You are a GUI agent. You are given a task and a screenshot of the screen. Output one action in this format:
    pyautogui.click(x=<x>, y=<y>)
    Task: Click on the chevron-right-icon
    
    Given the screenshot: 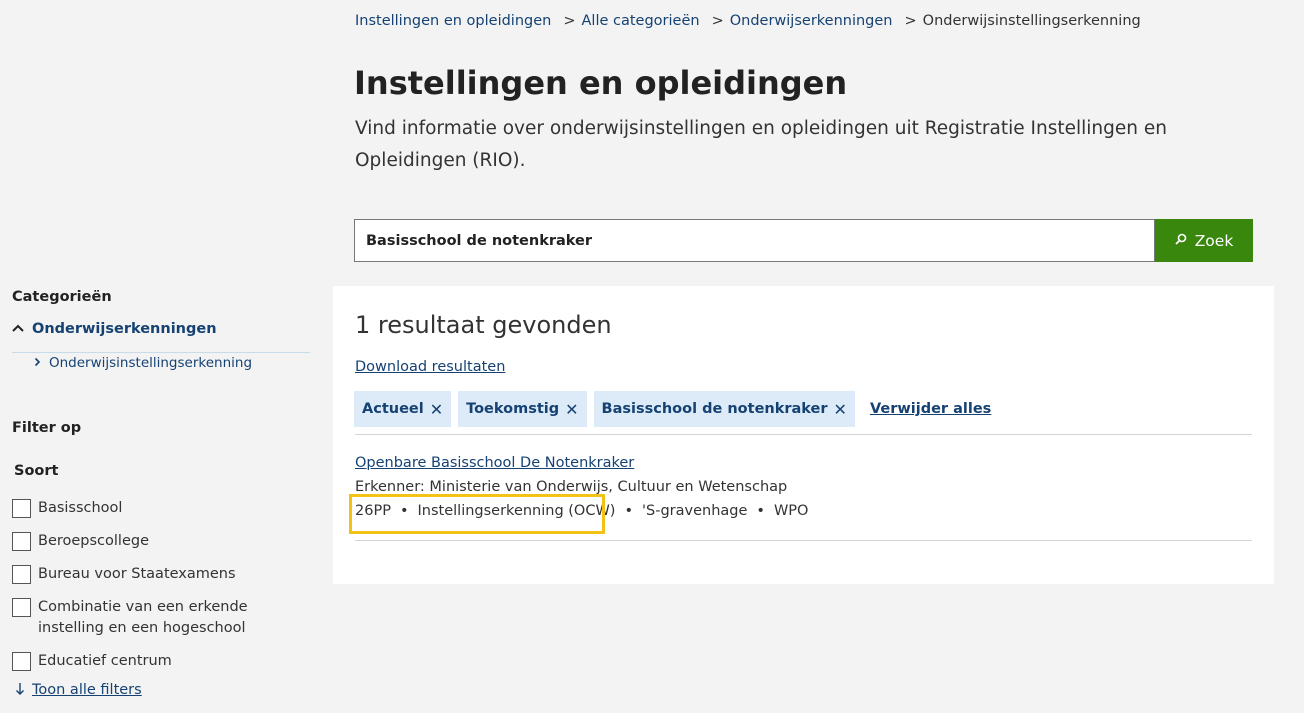 What is the action you would take?
    pyautogui.click(x=37, y=363)
    